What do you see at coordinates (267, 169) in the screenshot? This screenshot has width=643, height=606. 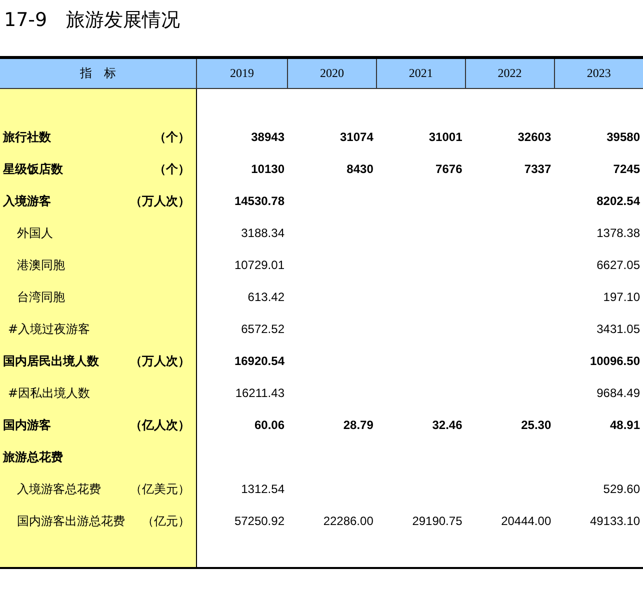 I see `table-value: 10130` at bounding box center [267, 169].